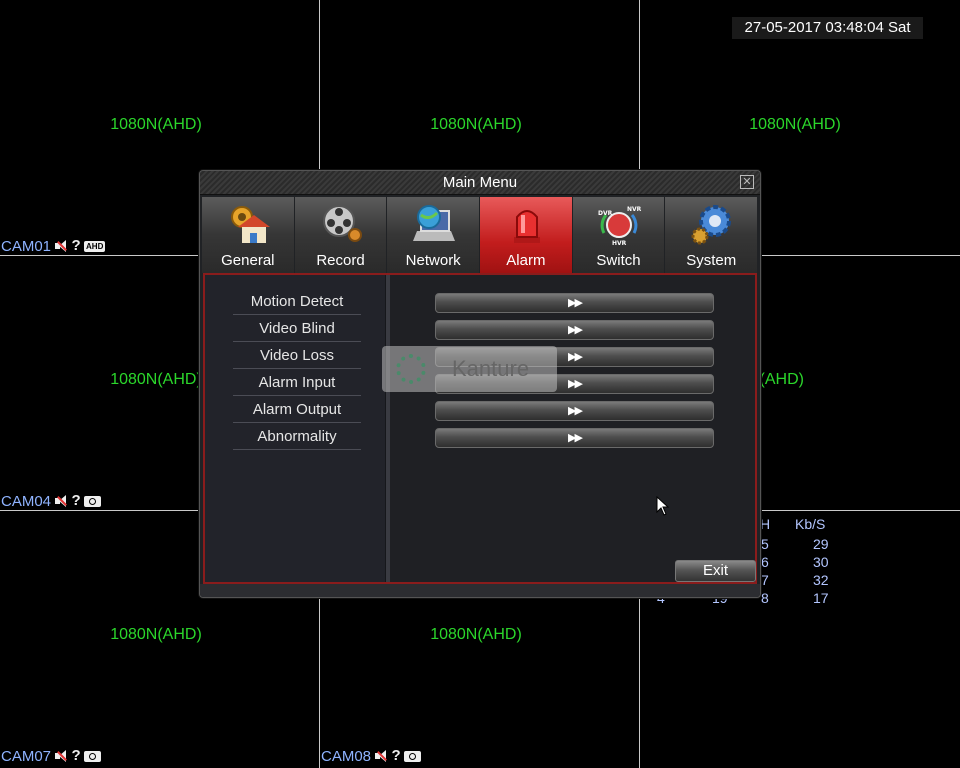 The image size is (960, 768). I want to click on tab-switch: DVR NVR HVR Switch, so click(618, 235).